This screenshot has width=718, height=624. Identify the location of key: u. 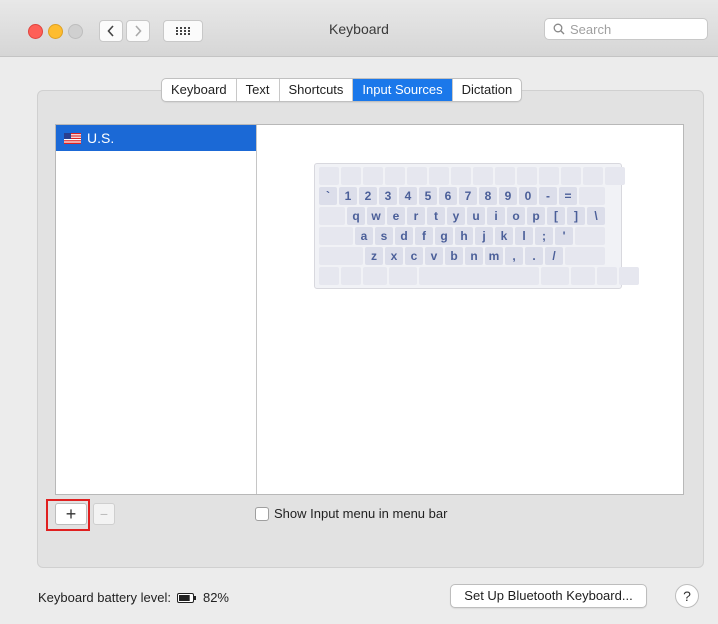
(476, 216).